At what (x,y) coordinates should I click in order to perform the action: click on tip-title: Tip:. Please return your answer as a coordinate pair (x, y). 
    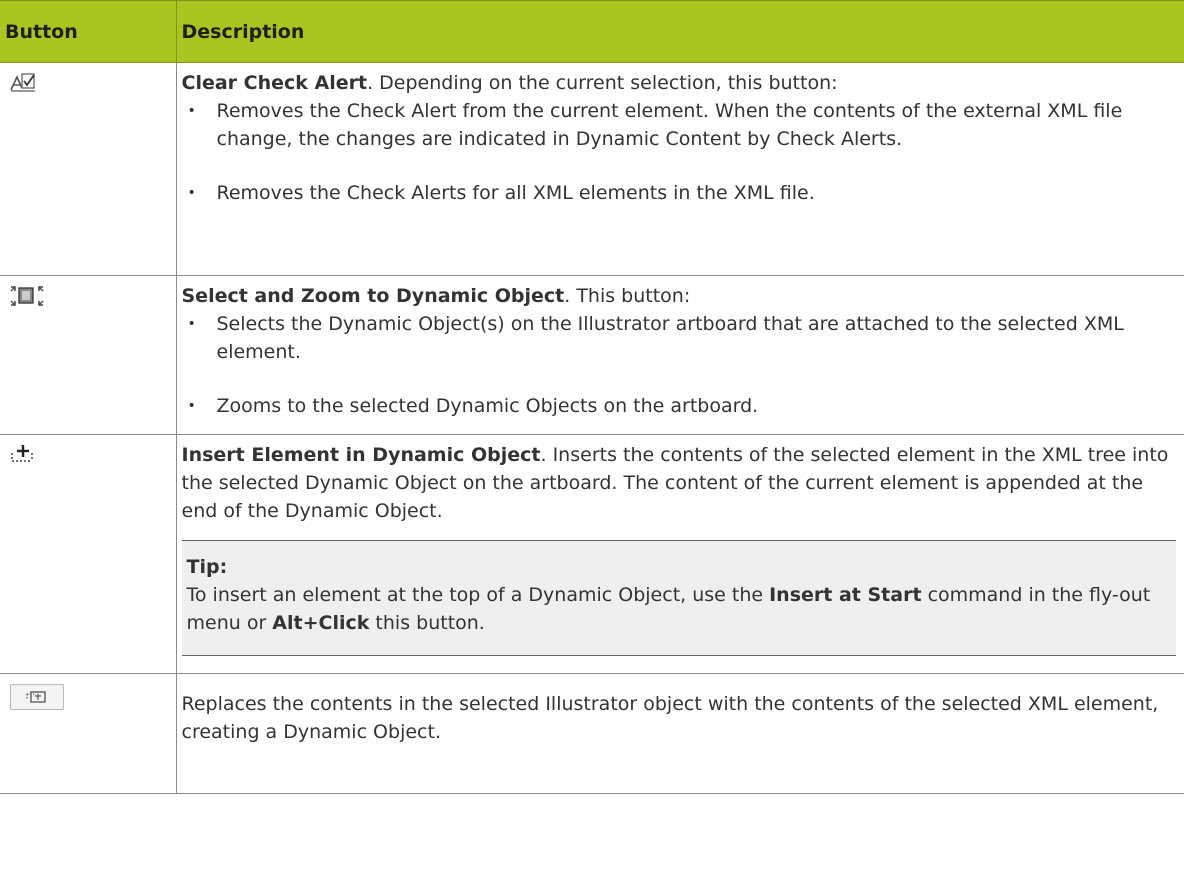
    Looking at the image, I should click on (207, 567).